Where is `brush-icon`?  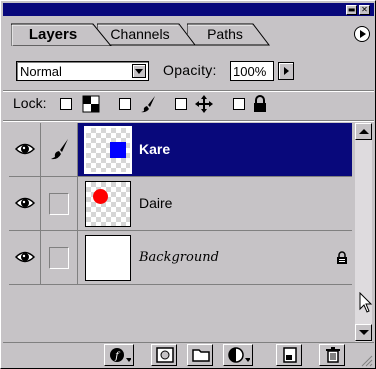
brush-icon is located at coordinates (59, 149).